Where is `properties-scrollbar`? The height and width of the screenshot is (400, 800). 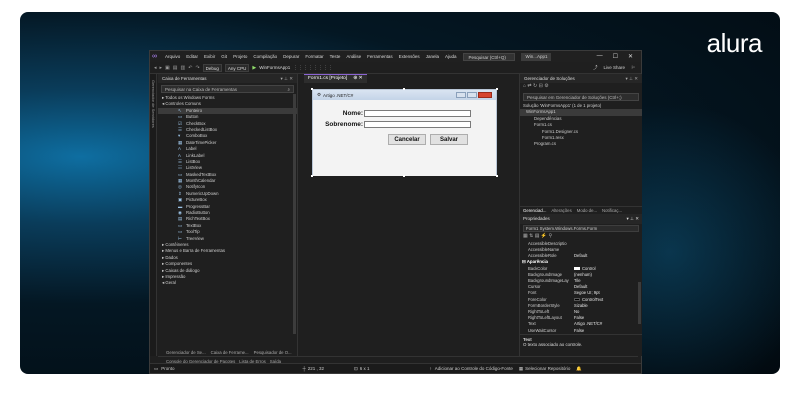 properties-scrollbar is located at coordinates (639, 303).